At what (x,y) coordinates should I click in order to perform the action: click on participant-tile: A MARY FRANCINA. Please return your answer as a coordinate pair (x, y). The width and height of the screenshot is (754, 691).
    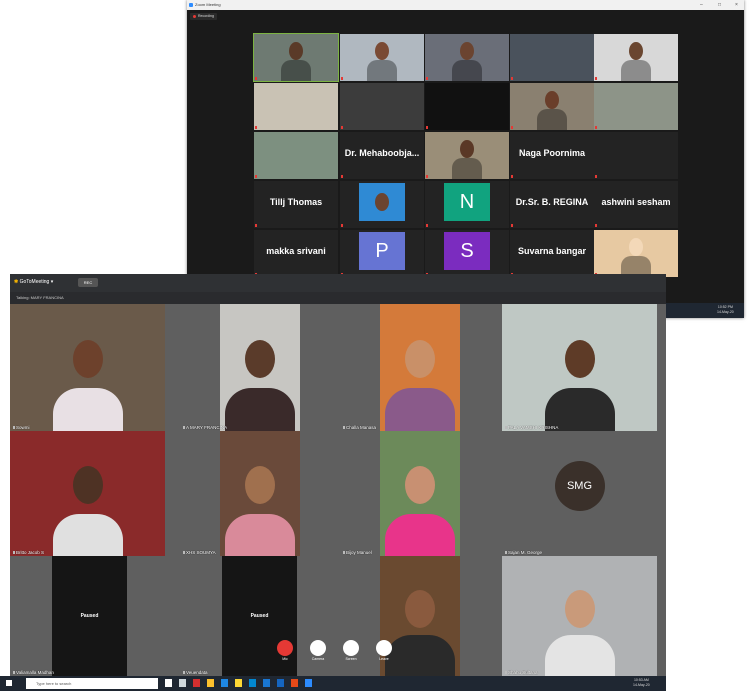
    Looking at the image, I should click on (257, 367).